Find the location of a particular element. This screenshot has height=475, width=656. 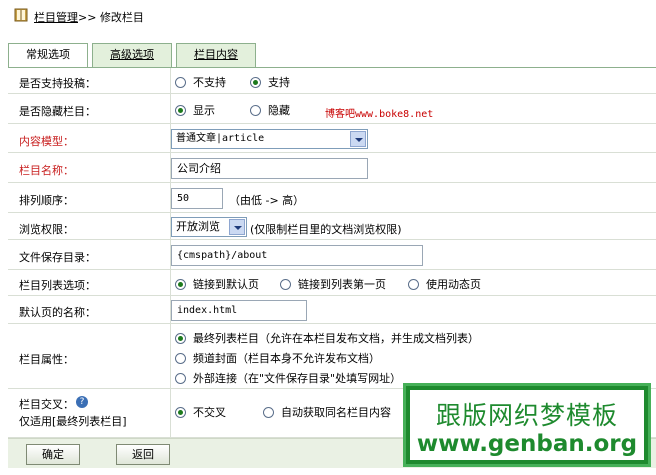

list-option-label: 栏目列表选项： is located at coordinates (57, 285).